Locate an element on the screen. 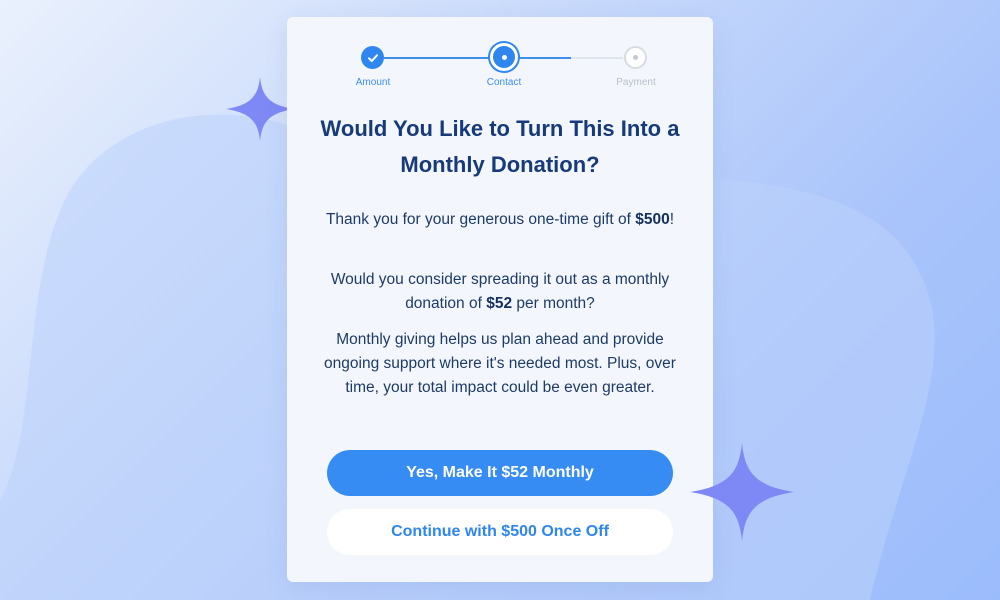  make-monthly-button: Yes, Make It $52 Monthly is located at coordinates (500, 473).